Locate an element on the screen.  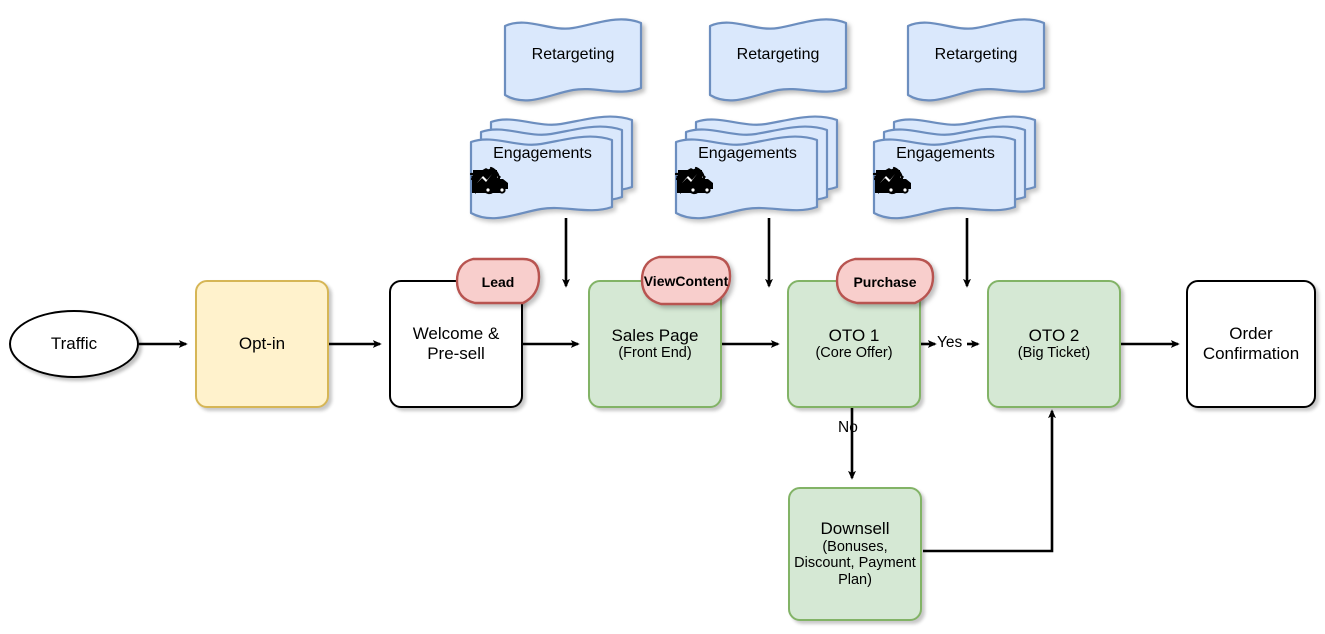
node-downsell-line4: Plan) is located at coordinates (855, 580).